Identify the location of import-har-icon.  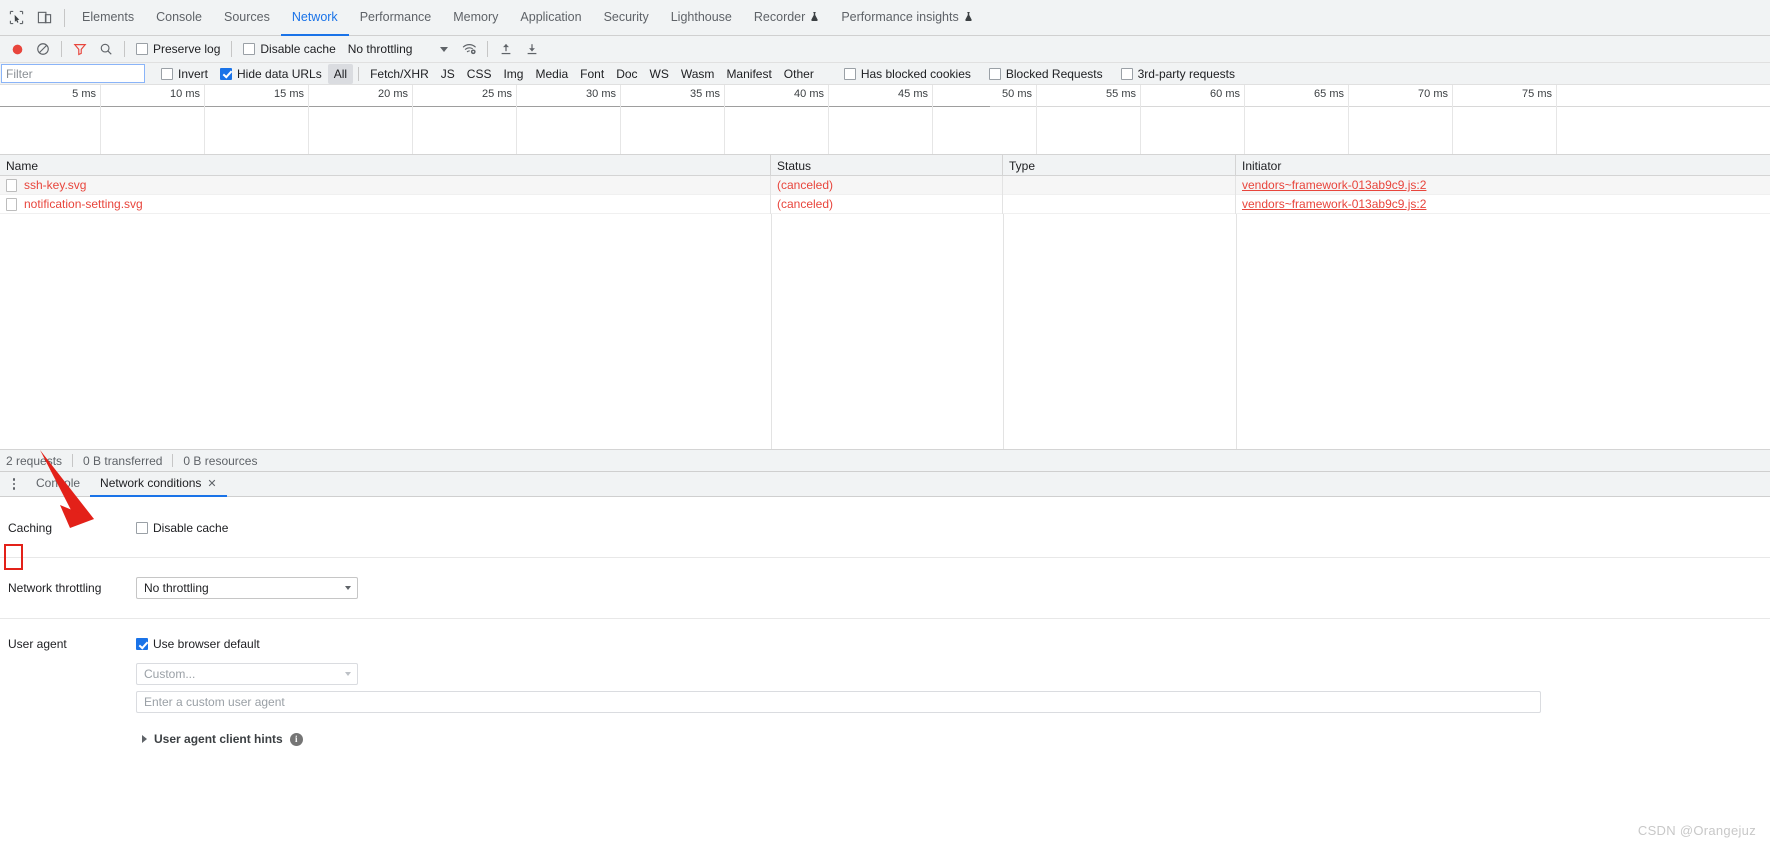
(506, 49).